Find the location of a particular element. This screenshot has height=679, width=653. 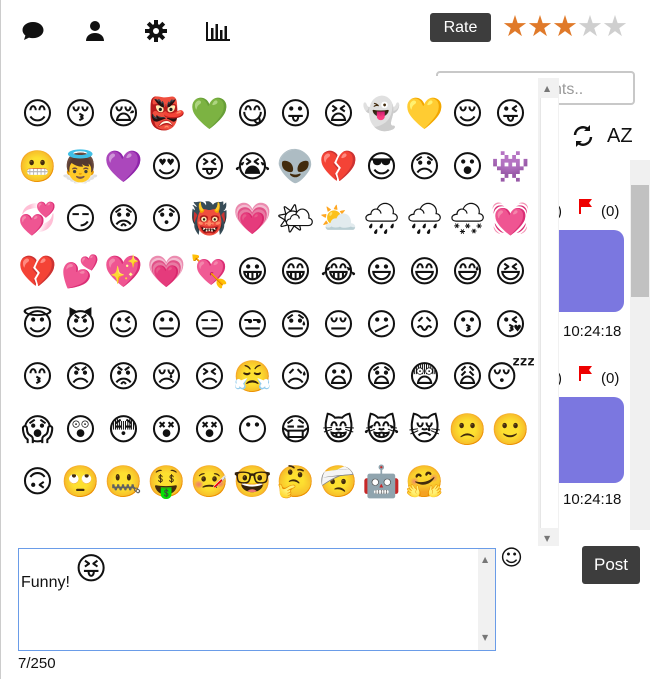

emoji-option: 😈 is located at coordinates (80, 324).